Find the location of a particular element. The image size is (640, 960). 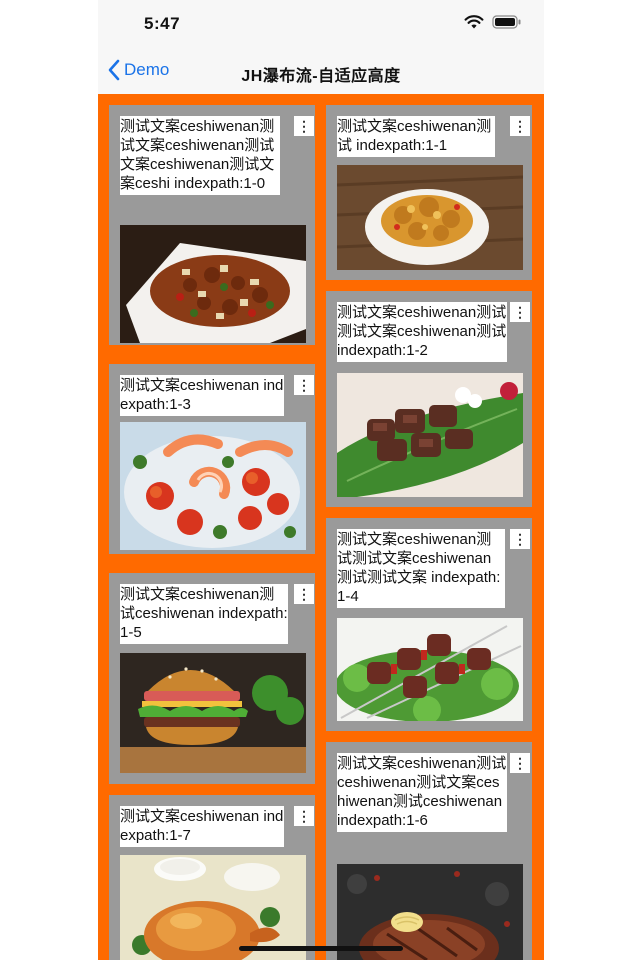

waterfall-cell: 测试文案ceshiwenan indexpath:1-3 ⋮ is located at coordinates (212, 459).